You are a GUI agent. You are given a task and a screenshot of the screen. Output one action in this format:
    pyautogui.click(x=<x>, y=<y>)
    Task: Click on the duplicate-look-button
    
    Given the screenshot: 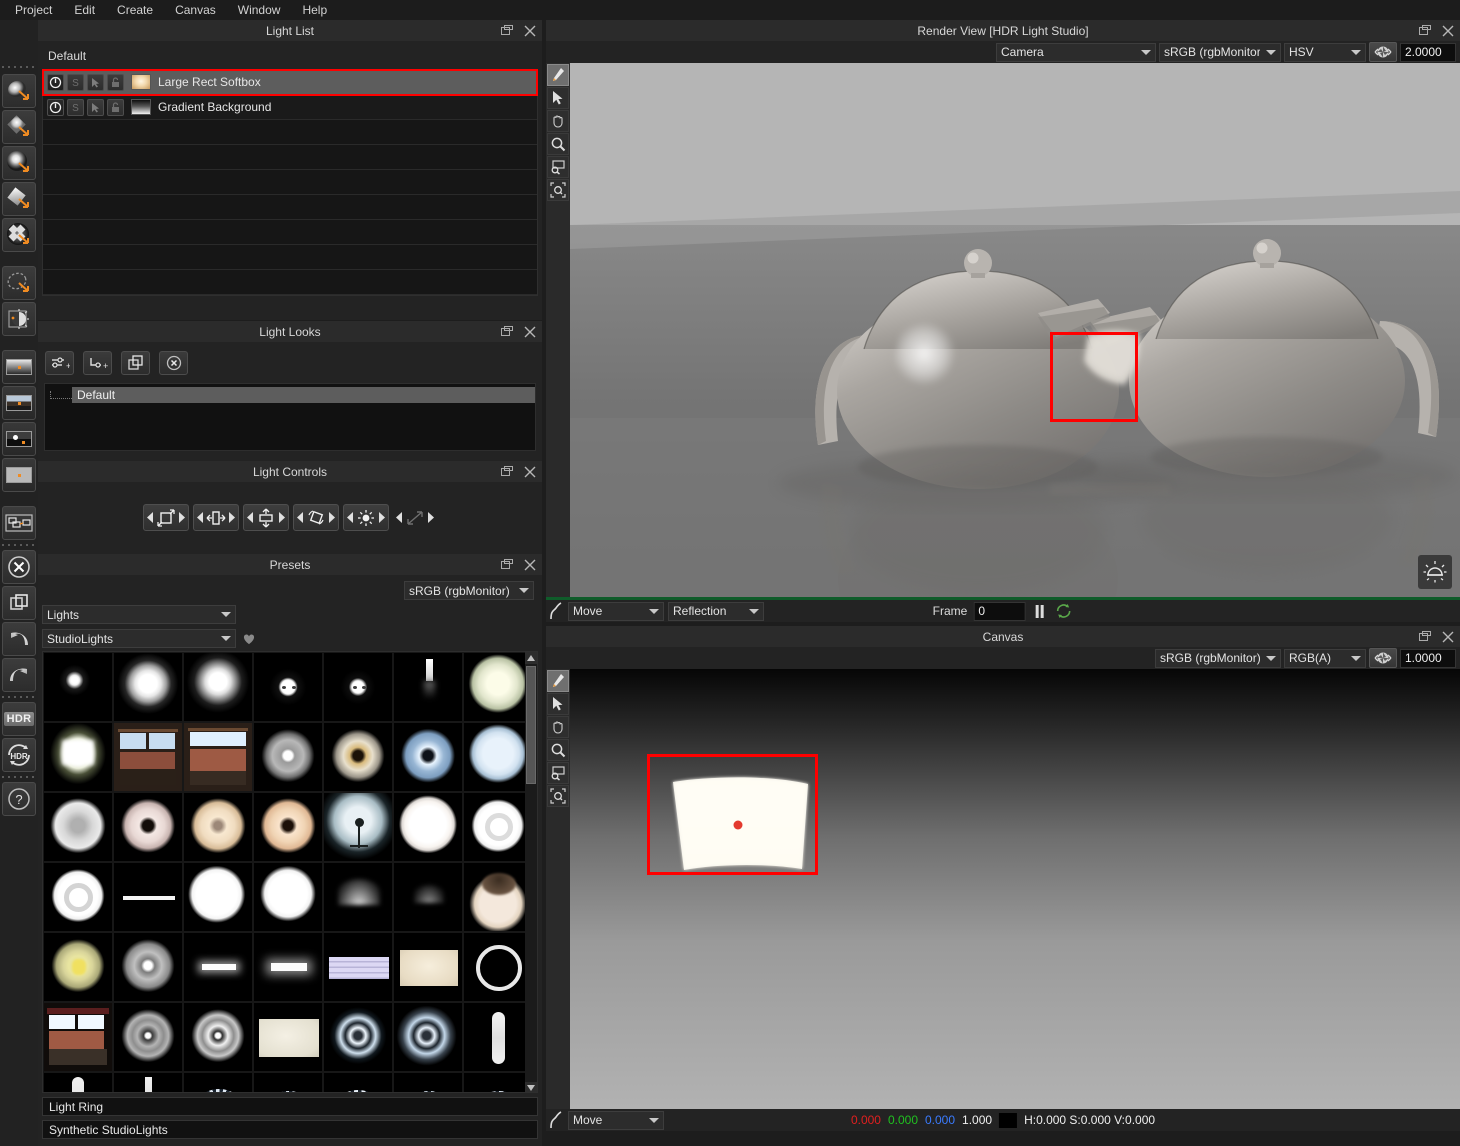 What is the action you would take?
    pyautogui.click(x=135, y=363)
    